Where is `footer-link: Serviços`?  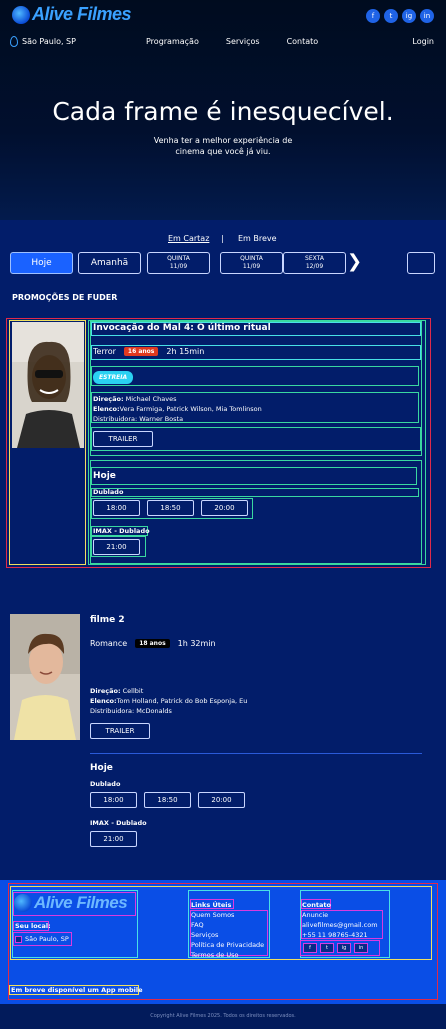
footer-link: Serviços is located at coordinates (227, 935).